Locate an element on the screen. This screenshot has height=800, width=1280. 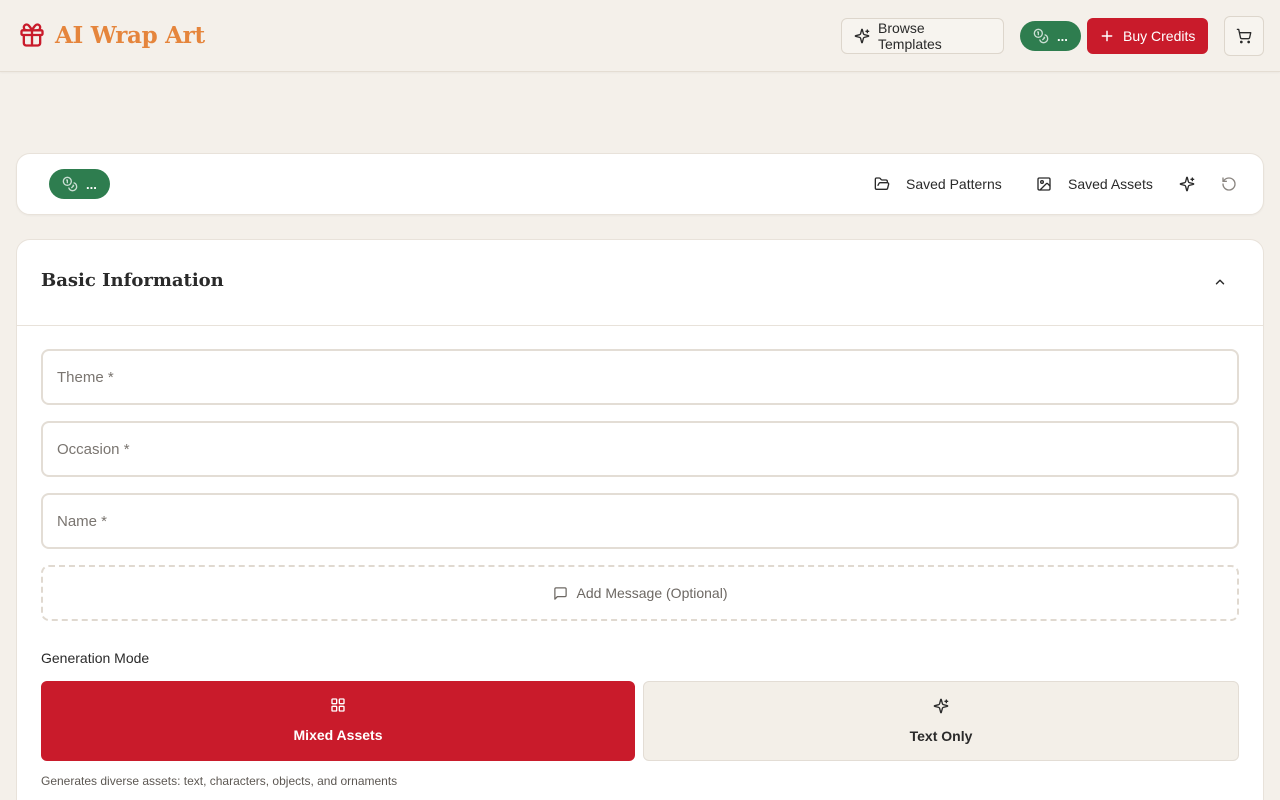
occasion-input is located at coordinates (640, 449).